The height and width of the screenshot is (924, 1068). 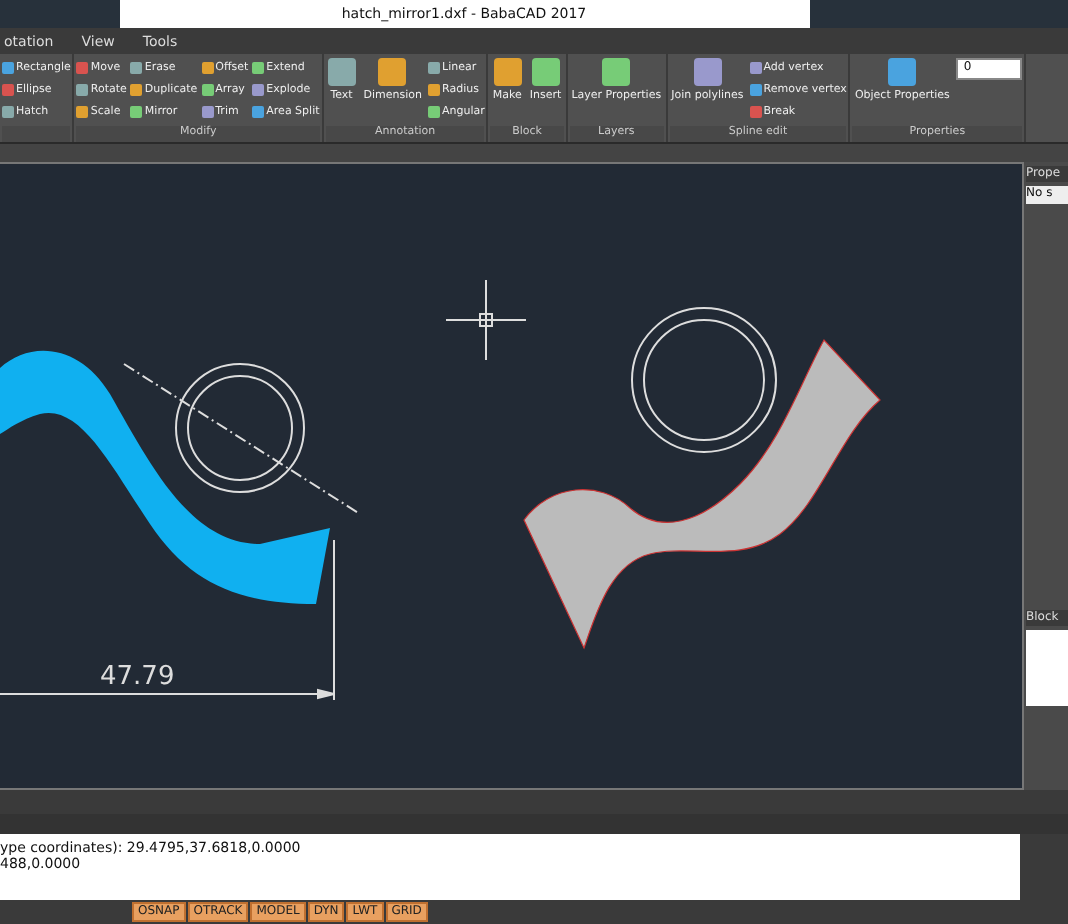 What do you see at coordinates (137, 677) in the screenshot?
I see `dimension-text: 47.79` at bounding box center [137, 677].